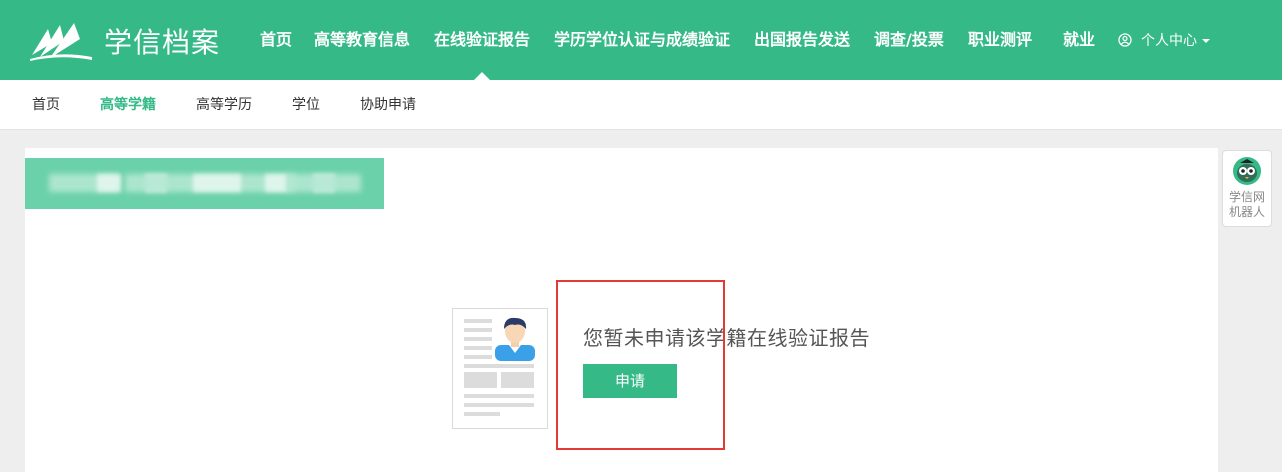 The height and width of the screenshot is (472, 1282). Describe the element at coordinates (802, 40) in the screenshot. I see `nav-overseas-report: 出国报告发送` at that location.